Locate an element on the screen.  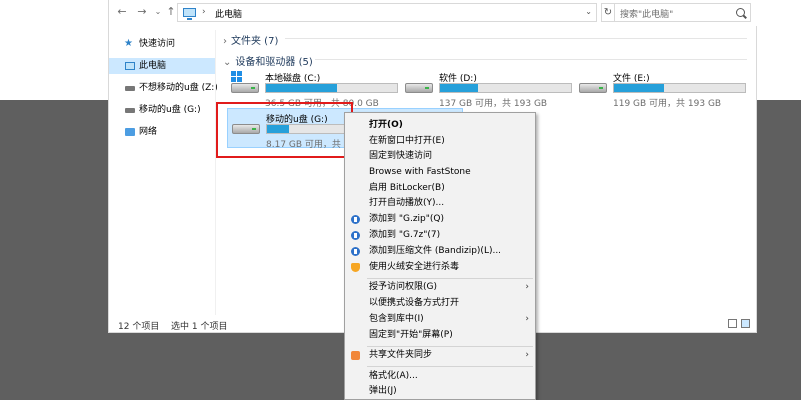
section-label: 文件夹 (7) is located at coordinates (255, 41).